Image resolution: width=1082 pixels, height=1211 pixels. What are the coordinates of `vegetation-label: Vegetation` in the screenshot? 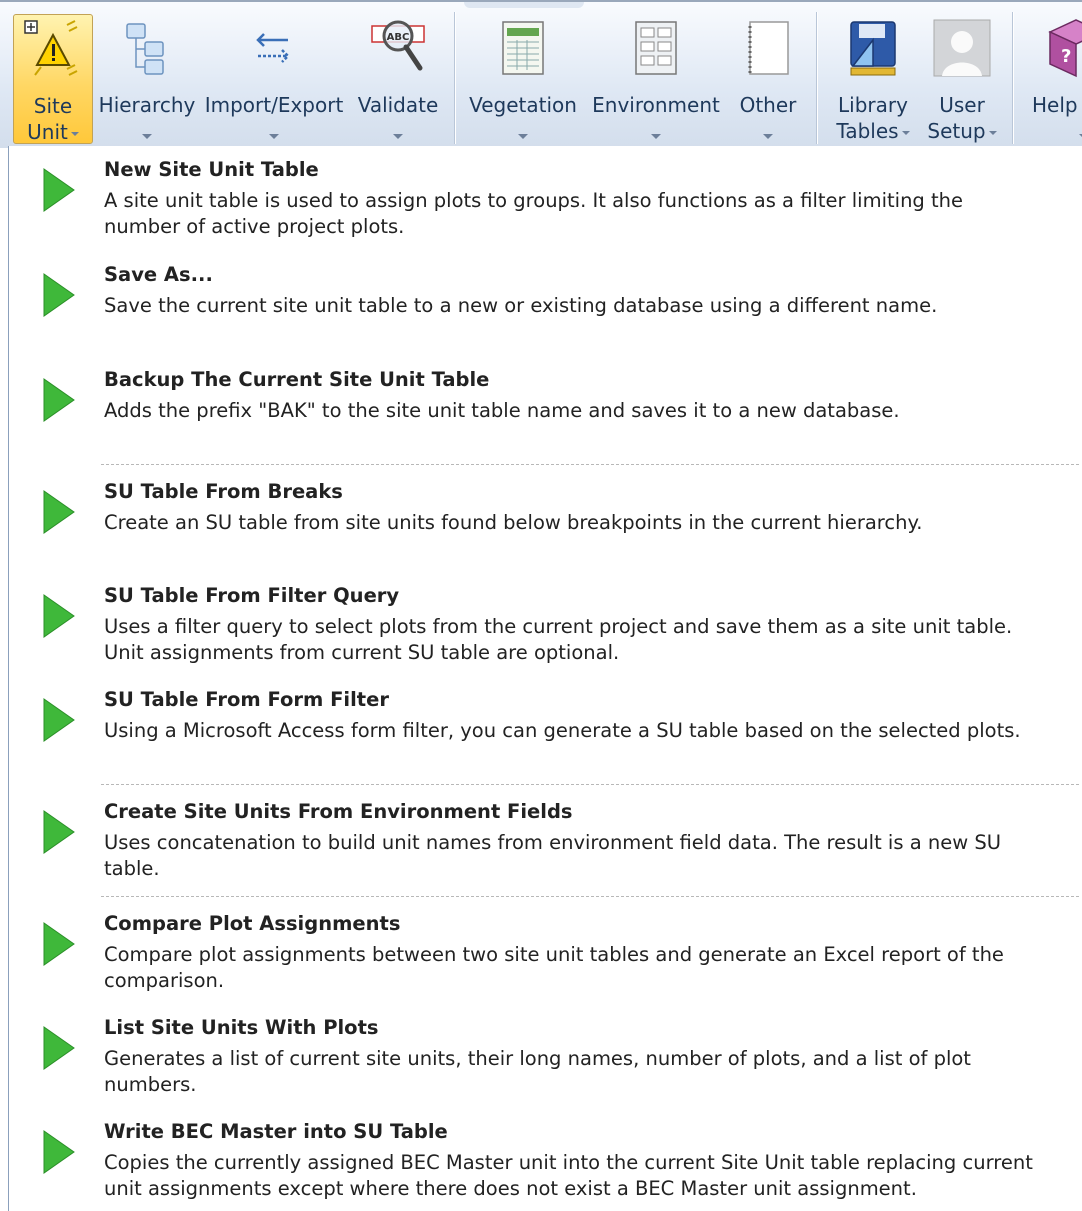 It's located at (523, 105).